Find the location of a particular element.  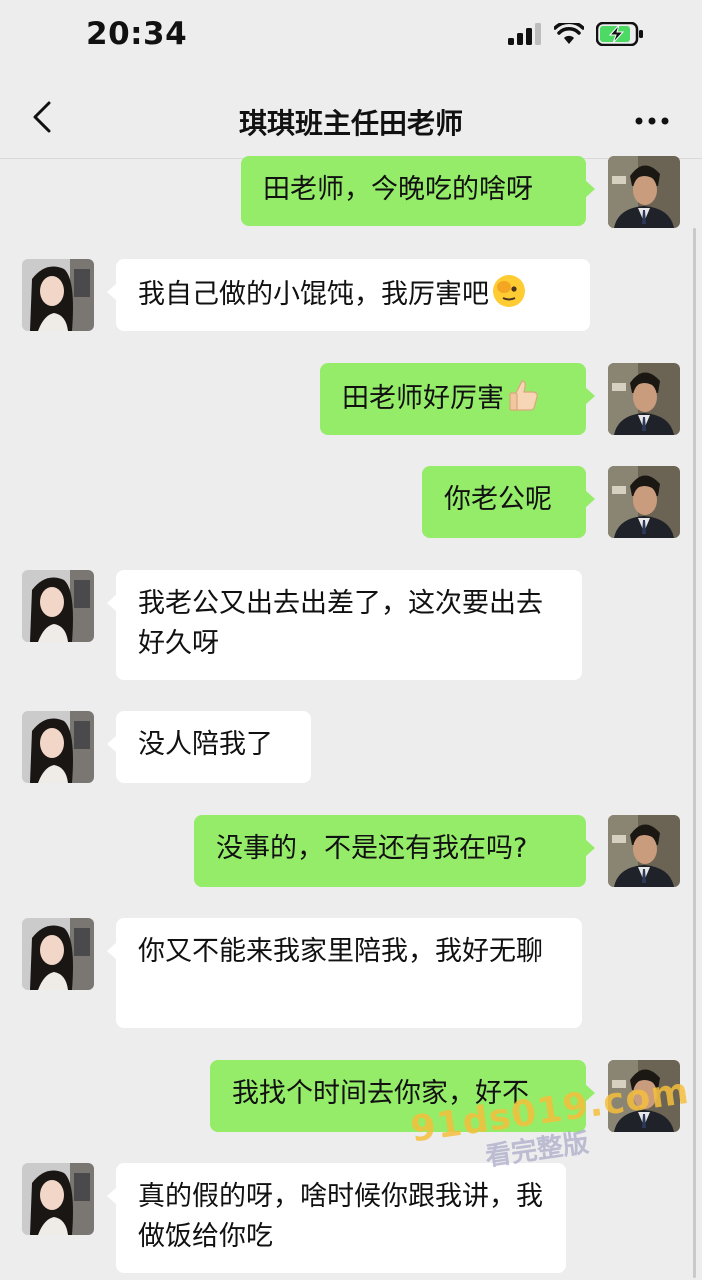

message-bubble-received: 真的假的呀，啥时候你跟我讲，我做饭给你吃 is located at coordinates (336, 1218).